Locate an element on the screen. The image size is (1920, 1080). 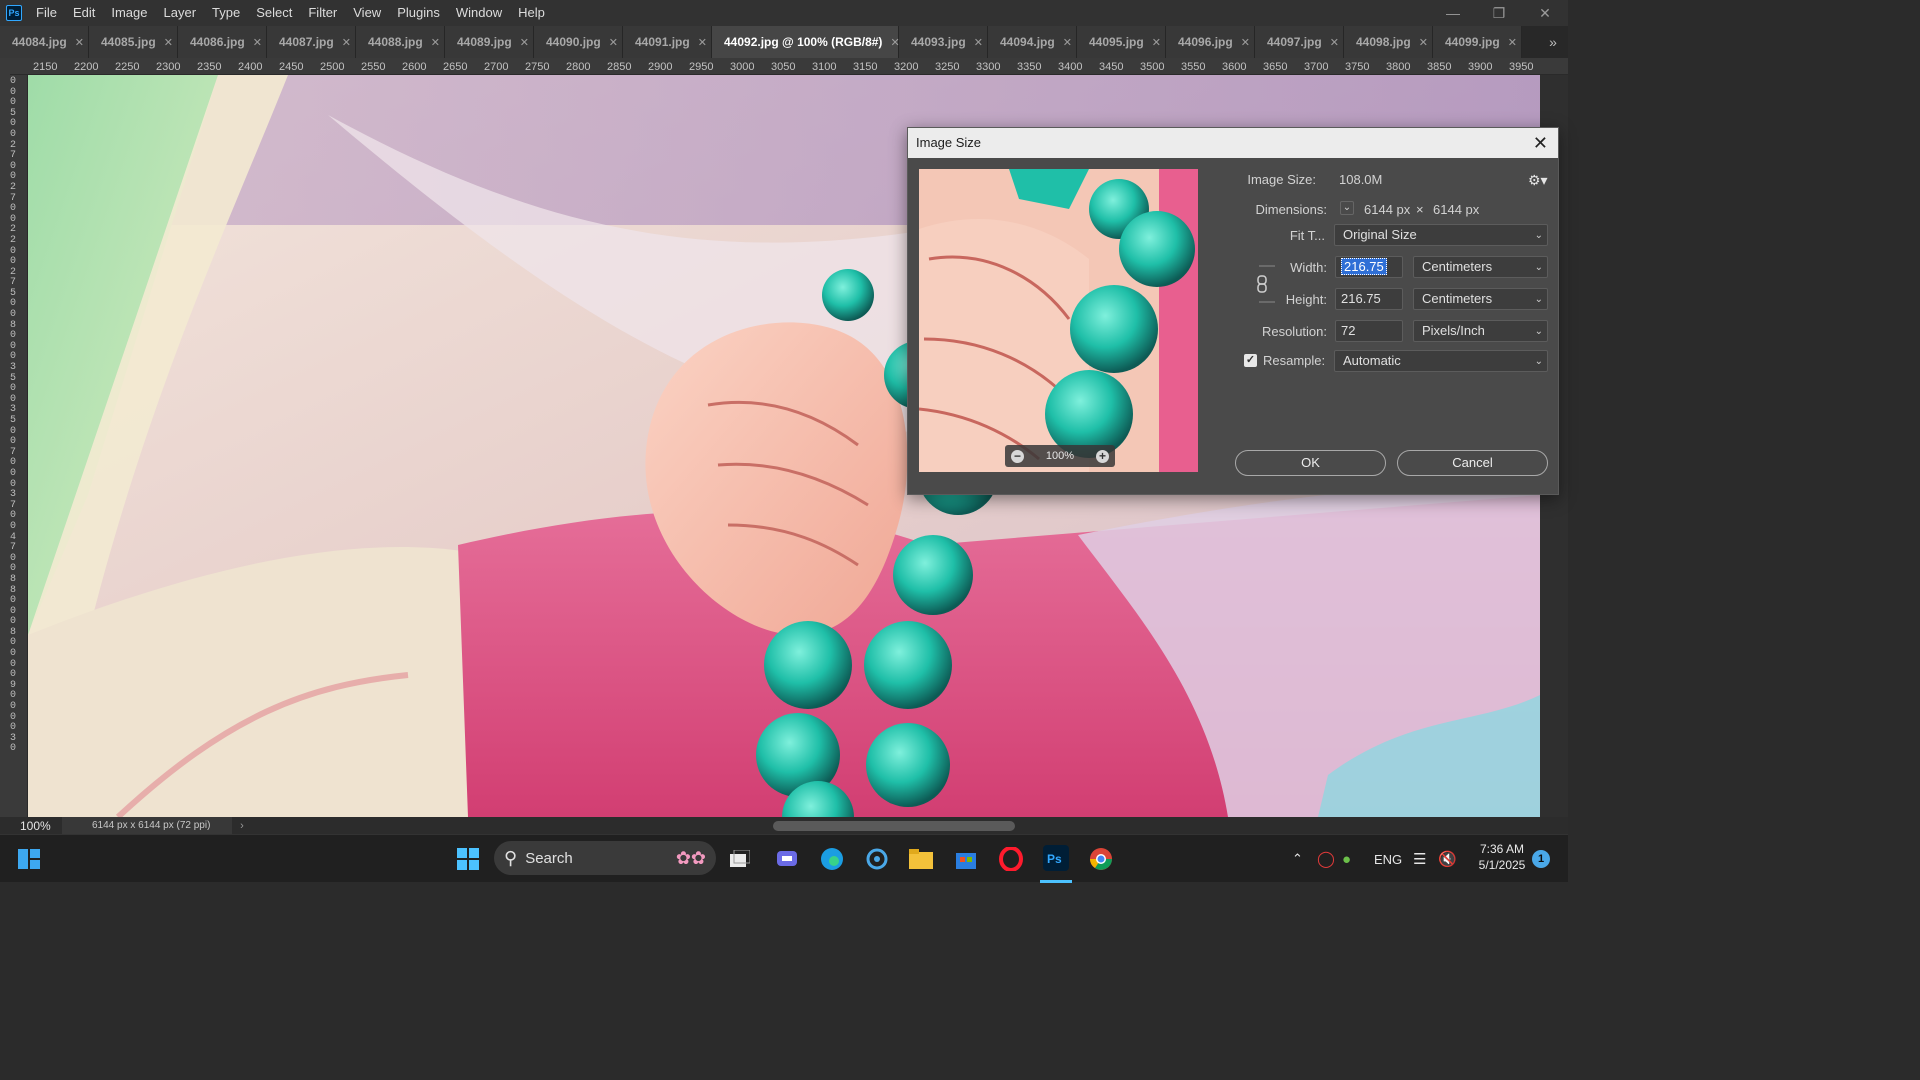
resample-select: Automatic ⌄ is located at coordinates (1441, 361).